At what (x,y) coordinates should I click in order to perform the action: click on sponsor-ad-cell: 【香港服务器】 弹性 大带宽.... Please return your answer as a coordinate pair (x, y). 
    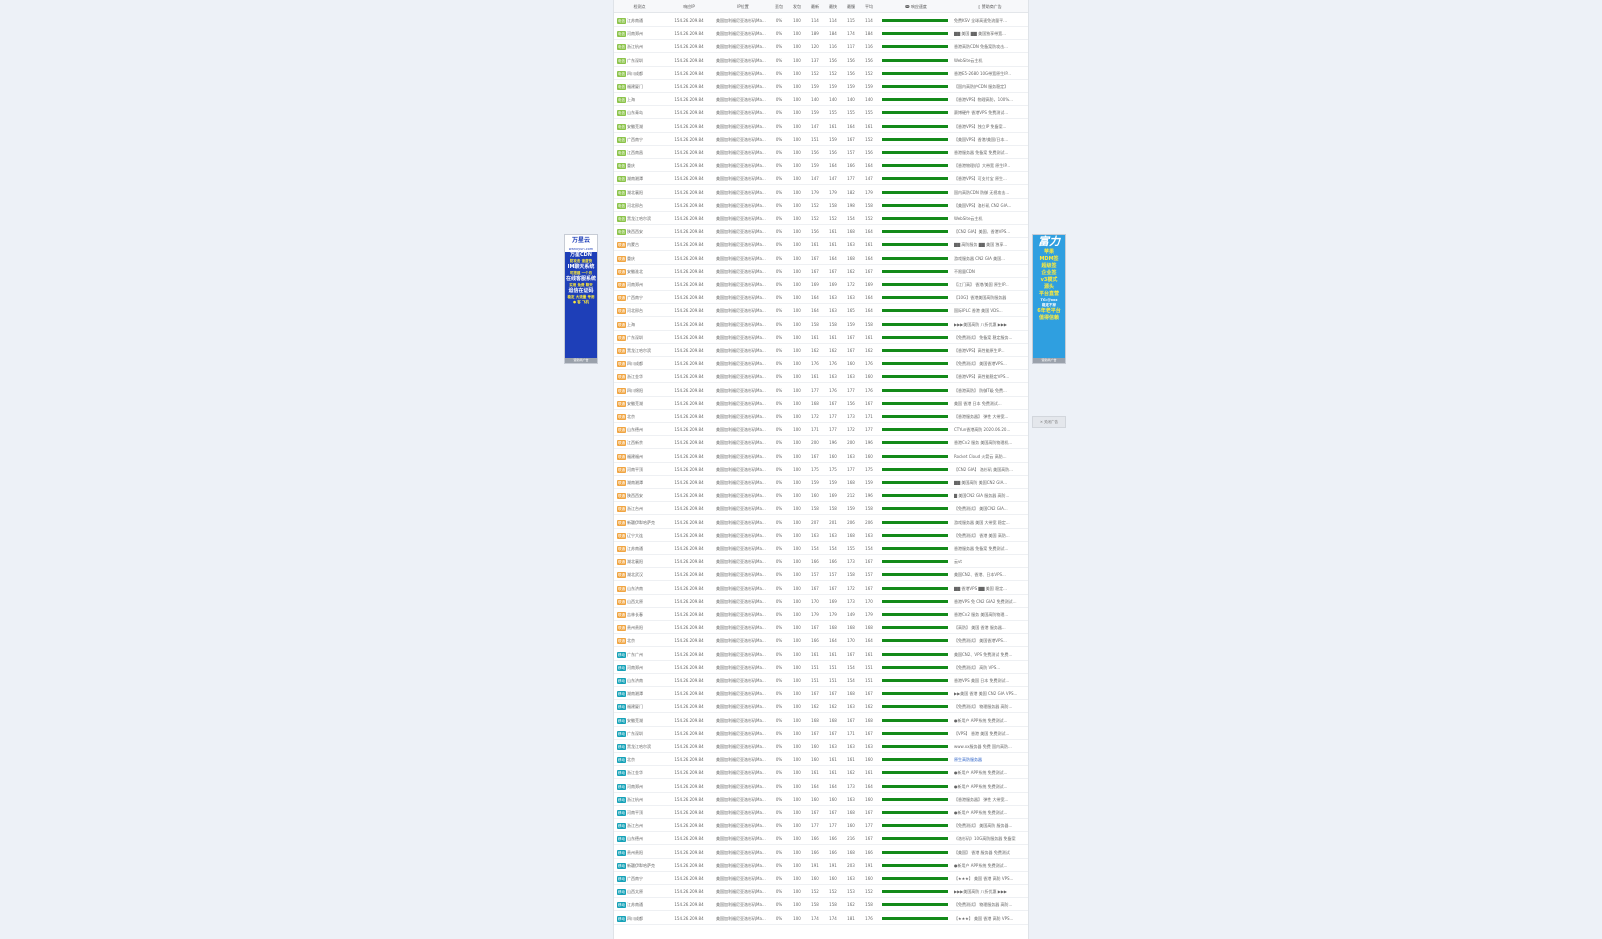
    Looking at the image, I should click on (990, 799).